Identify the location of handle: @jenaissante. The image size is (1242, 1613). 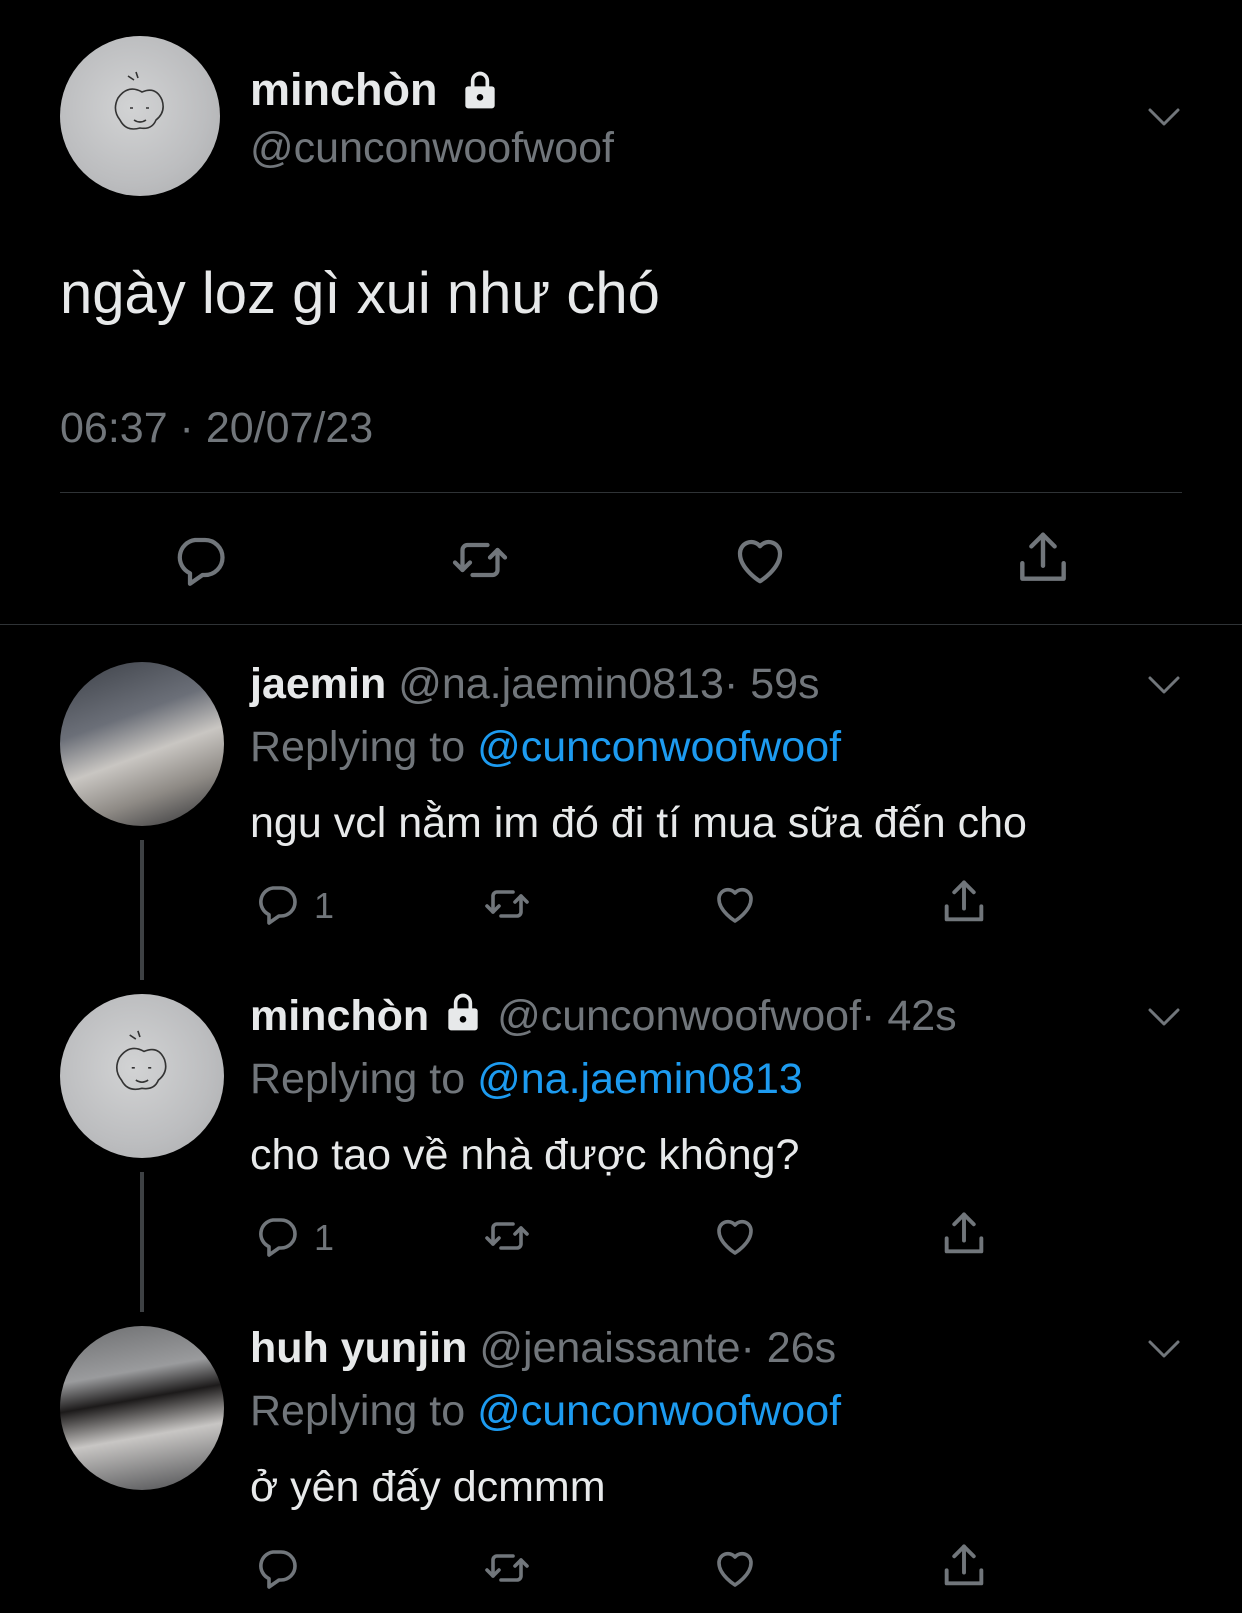
(609, 1348).